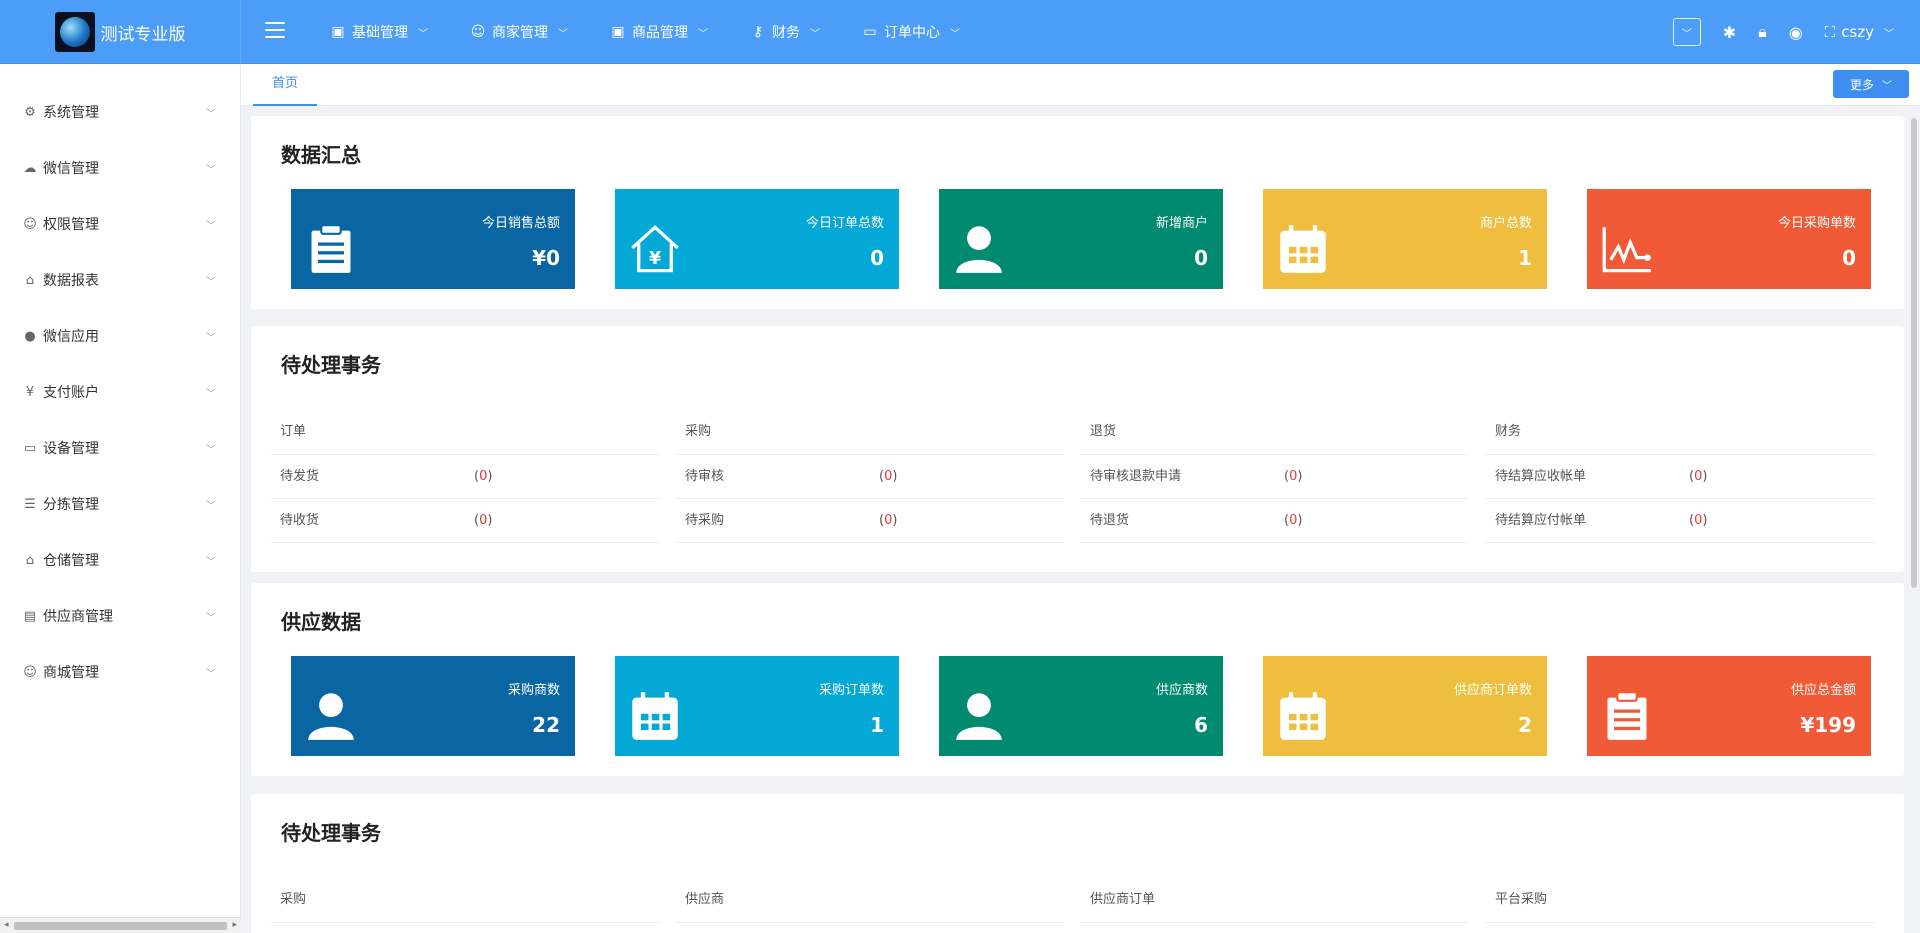 The image size is (1920, 933). What do you see at coordinates (1181, 223) in the screenshot?
I see `card-label: 新增商户` at bounding box center [1181, 223].